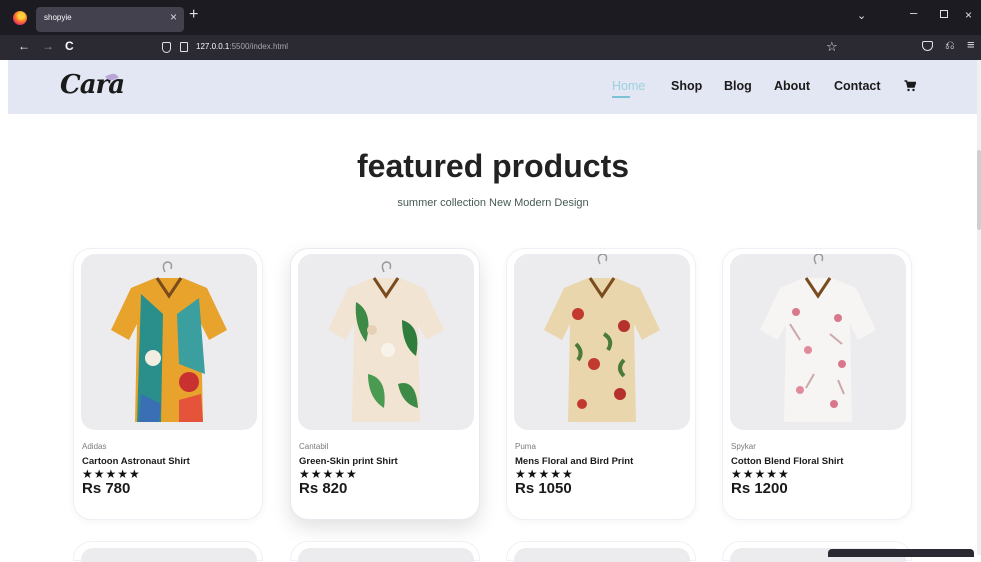  I want to click on cart-icon, so click(910, 86).